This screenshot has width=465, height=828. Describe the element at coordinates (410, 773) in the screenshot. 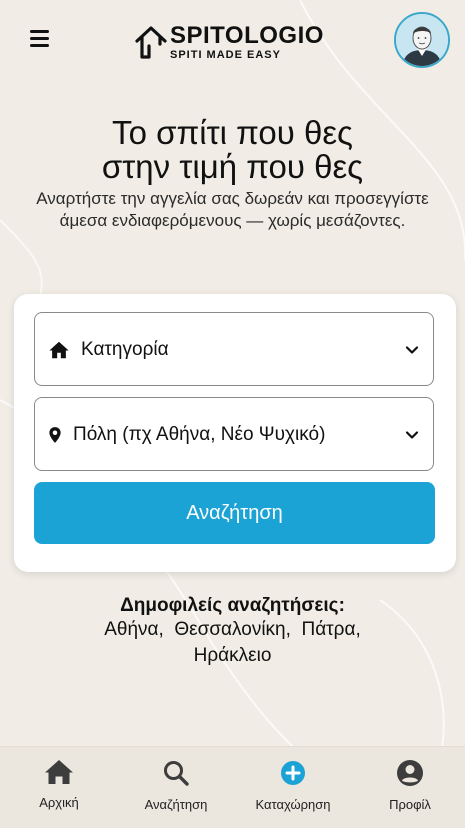

I see `profile-icon` at that location.